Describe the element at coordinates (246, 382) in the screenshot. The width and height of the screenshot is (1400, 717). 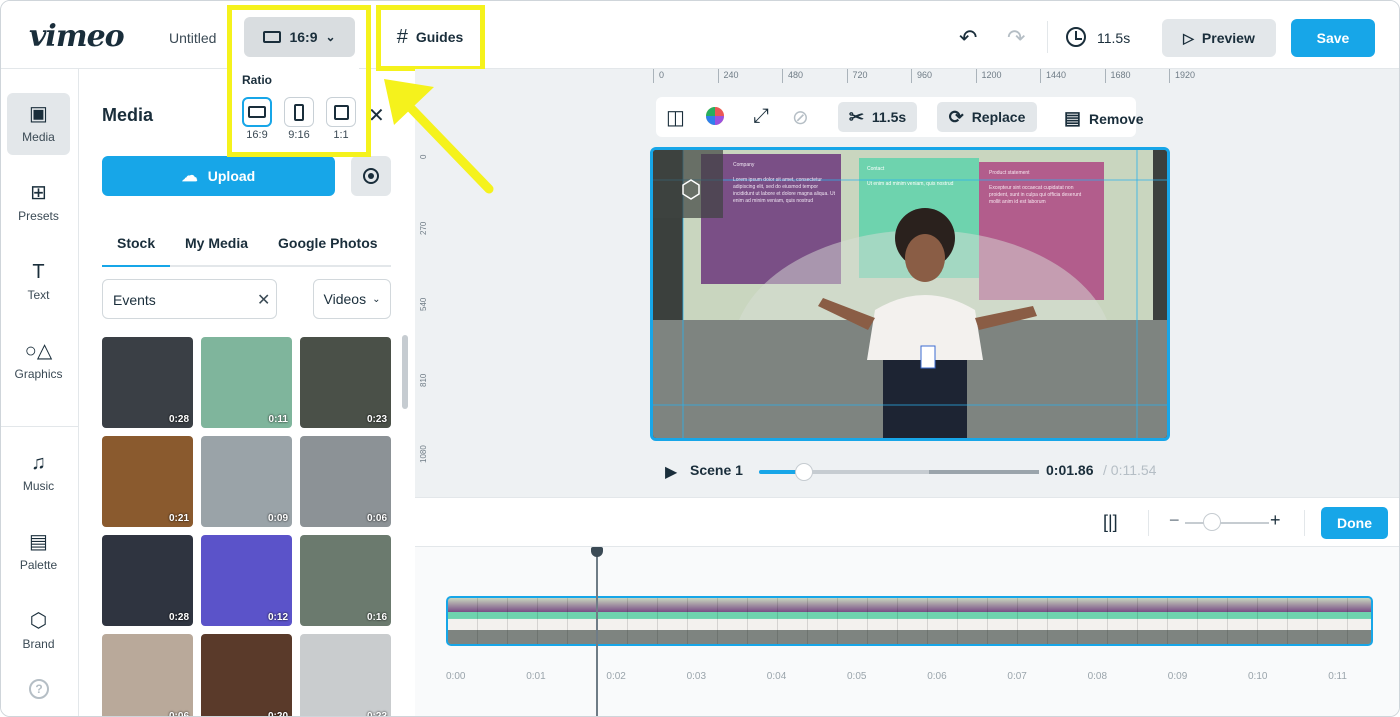
I see `media-thumbnail: 0:11` at that location.